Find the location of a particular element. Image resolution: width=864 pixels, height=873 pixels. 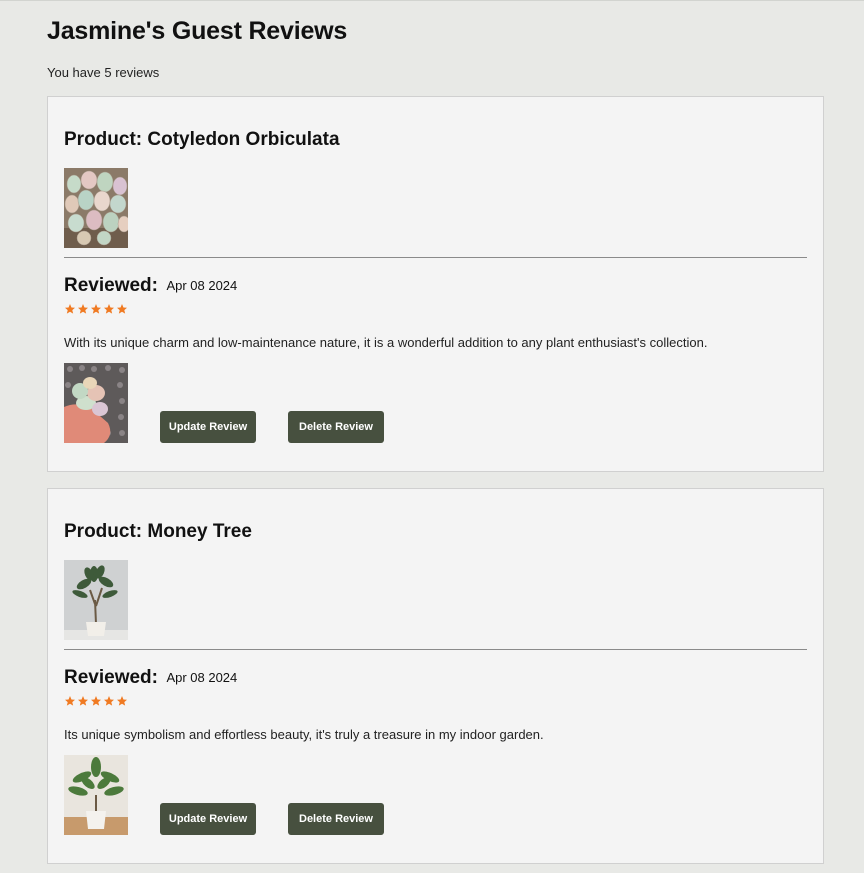

top-border is located at coordinates (432, 0).